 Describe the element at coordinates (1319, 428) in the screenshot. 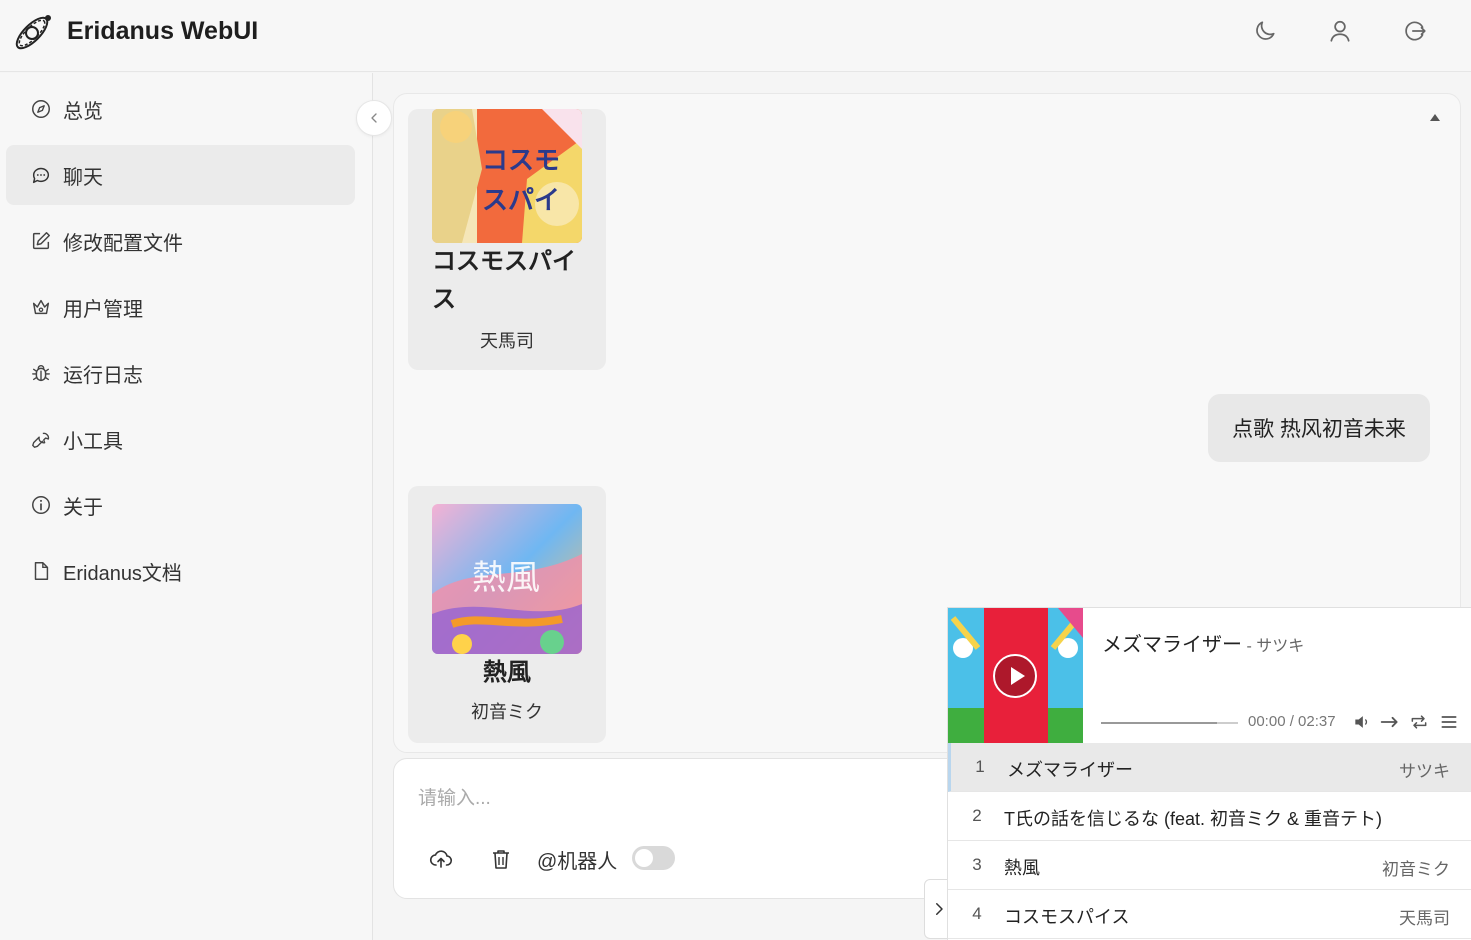

I see `user-message-bubble: 点歌 热风初音未来` at that location.